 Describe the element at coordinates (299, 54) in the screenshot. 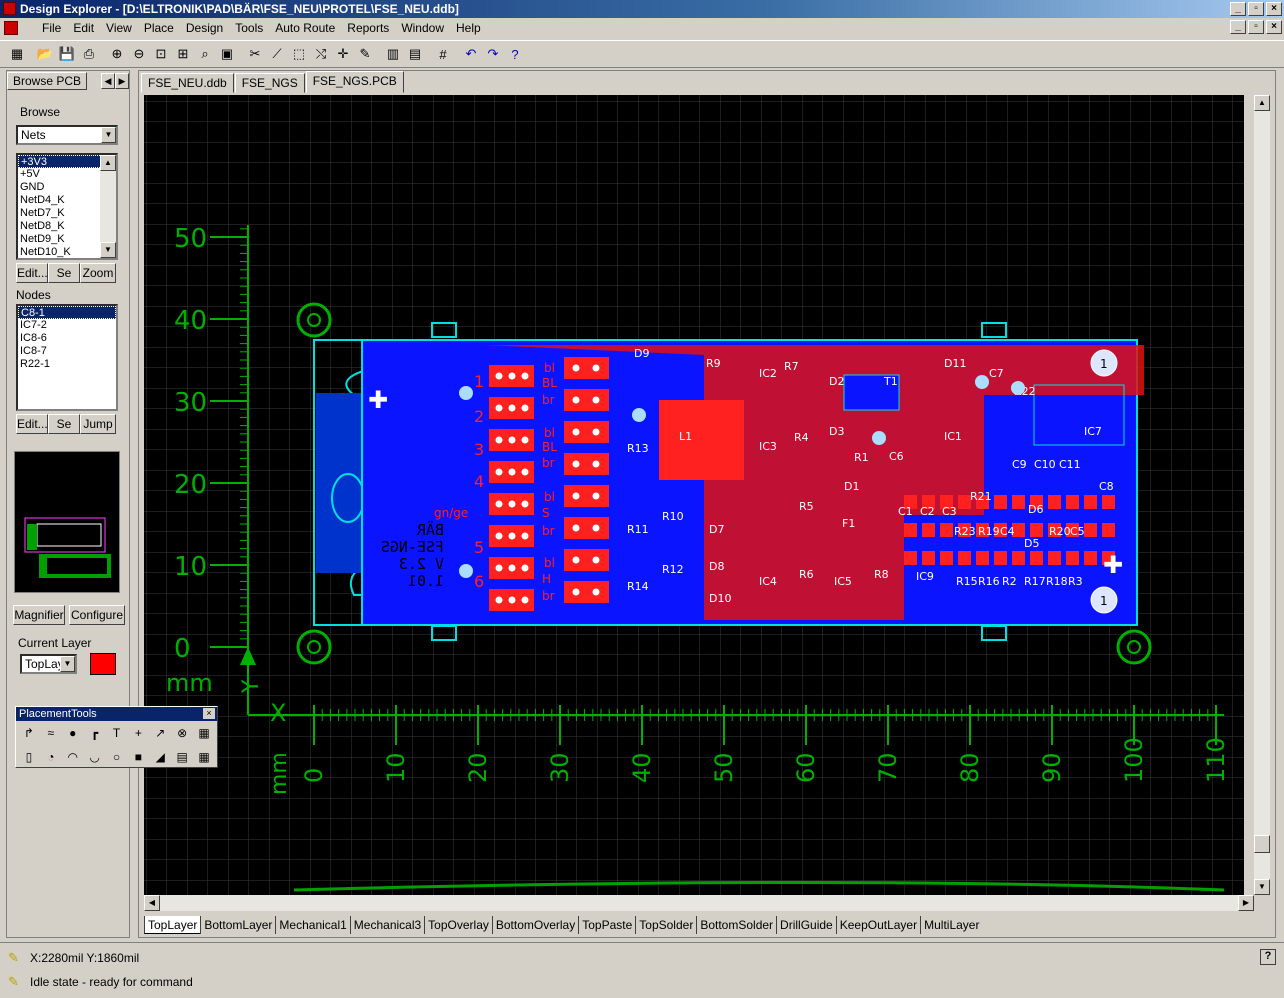

I see `select-icon: ⬚` at that location.